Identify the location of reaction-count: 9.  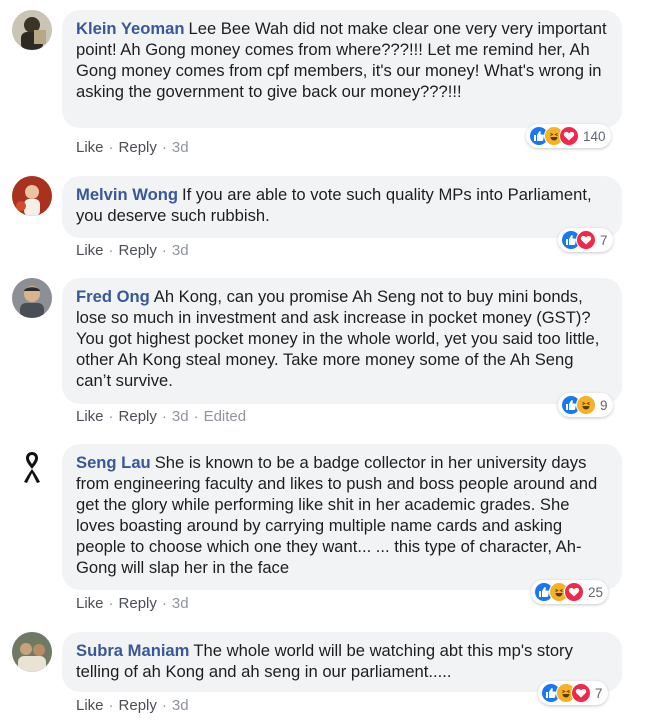
(604, 405).